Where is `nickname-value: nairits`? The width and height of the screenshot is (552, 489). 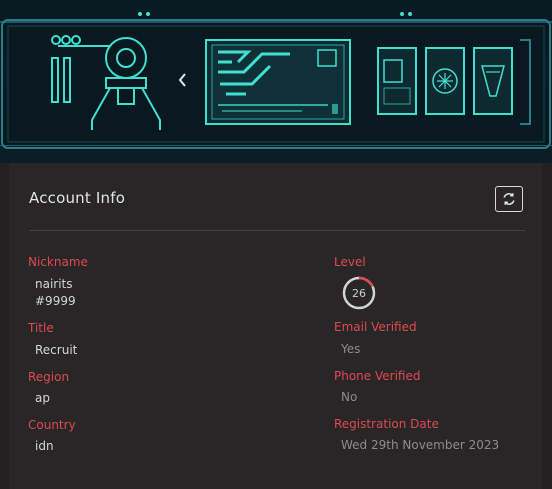
nickname-value: nairits is located at coordinates (54, 284).